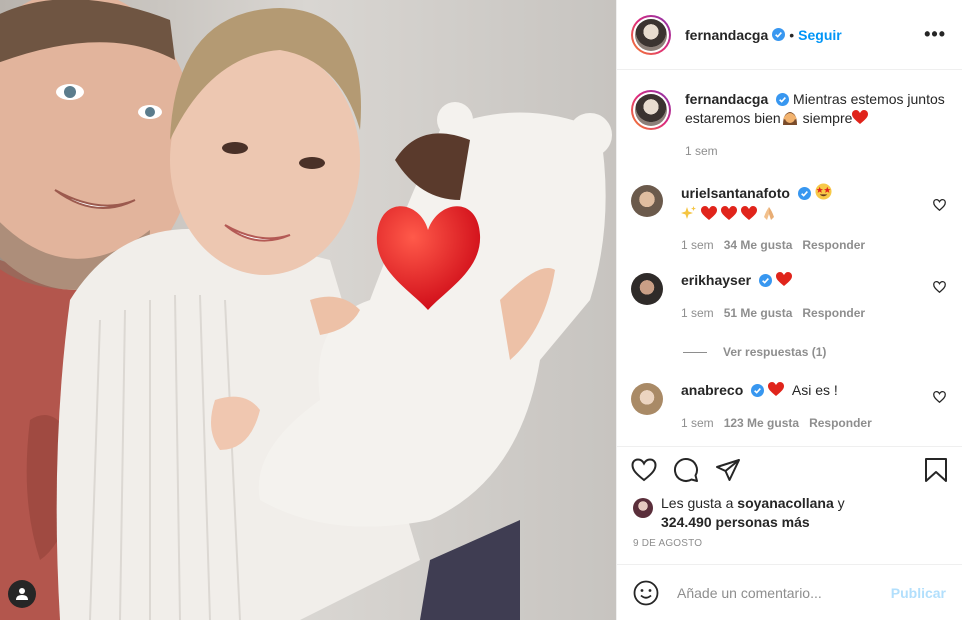  What do you see at coordinates (712, 390) in the screenshot?
I see `comment-username: anabreco` at bounding box center [712, 390].